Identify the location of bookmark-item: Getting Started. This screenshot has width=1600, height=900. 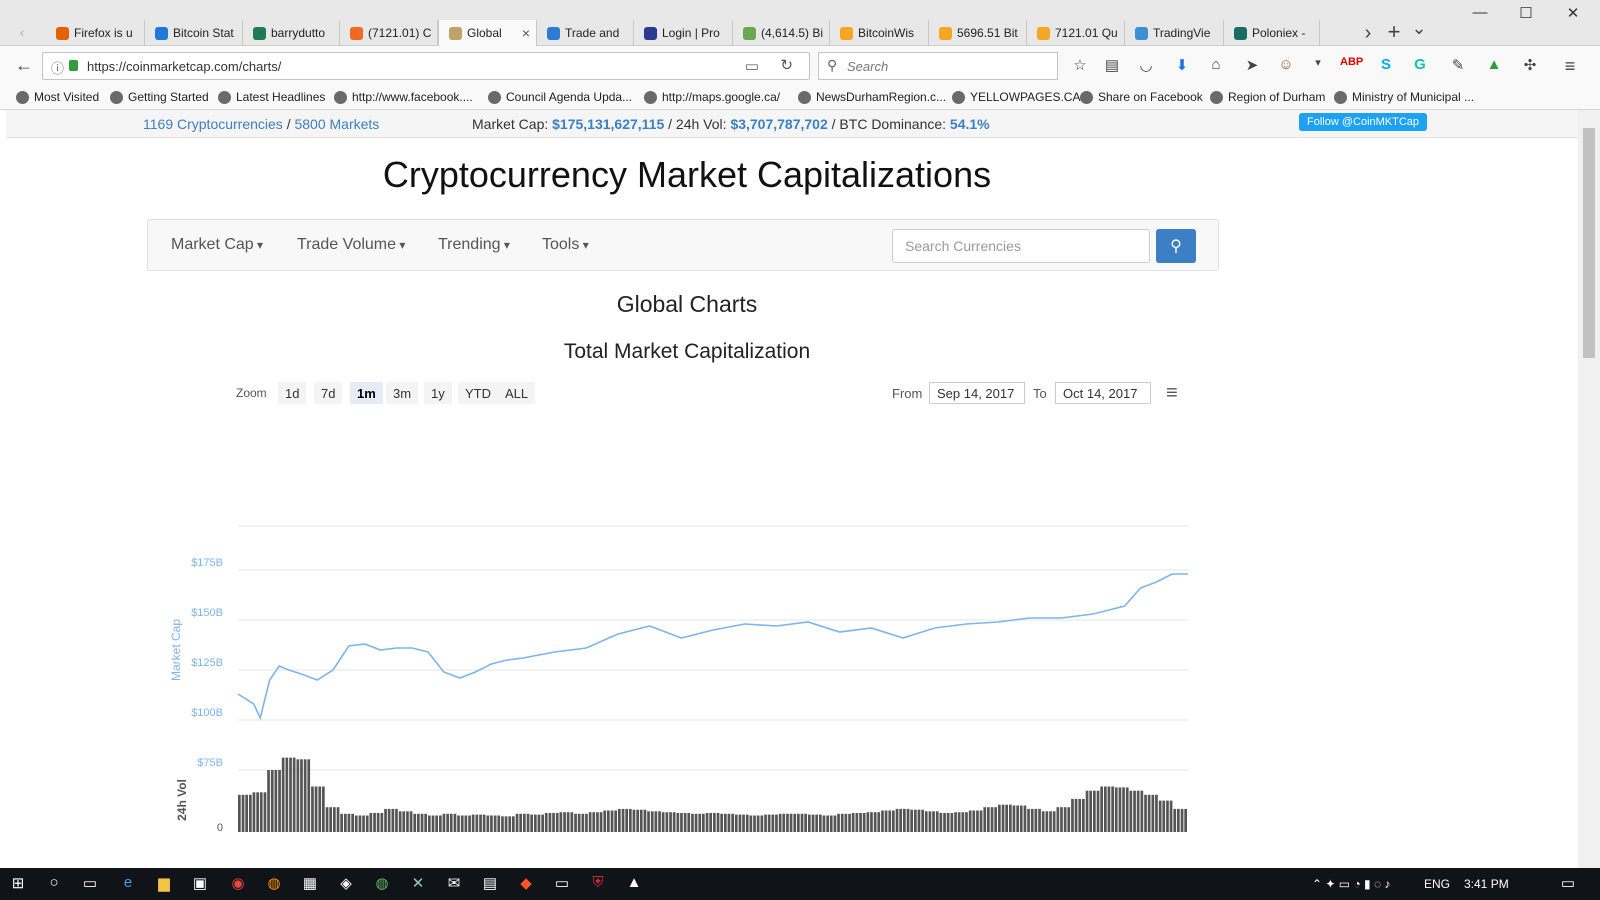
(159, 97).